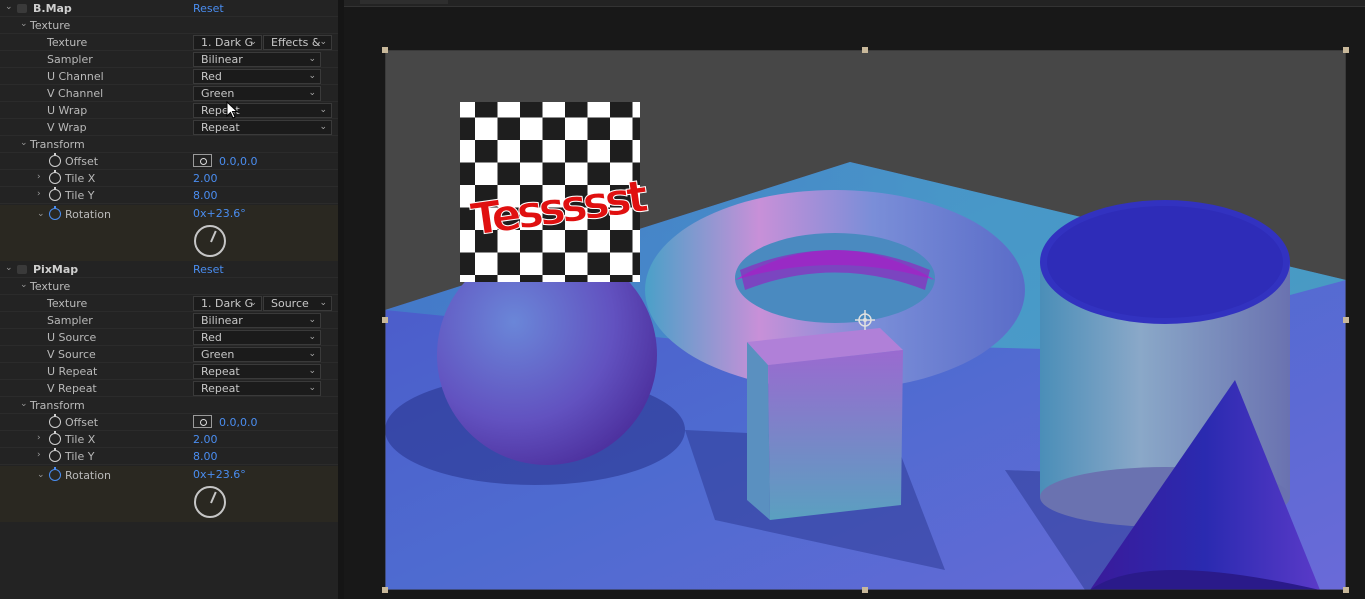  Describe the element at coordinates (71, 354) in the screenshot. I see `prop-label: V Source` at that location.